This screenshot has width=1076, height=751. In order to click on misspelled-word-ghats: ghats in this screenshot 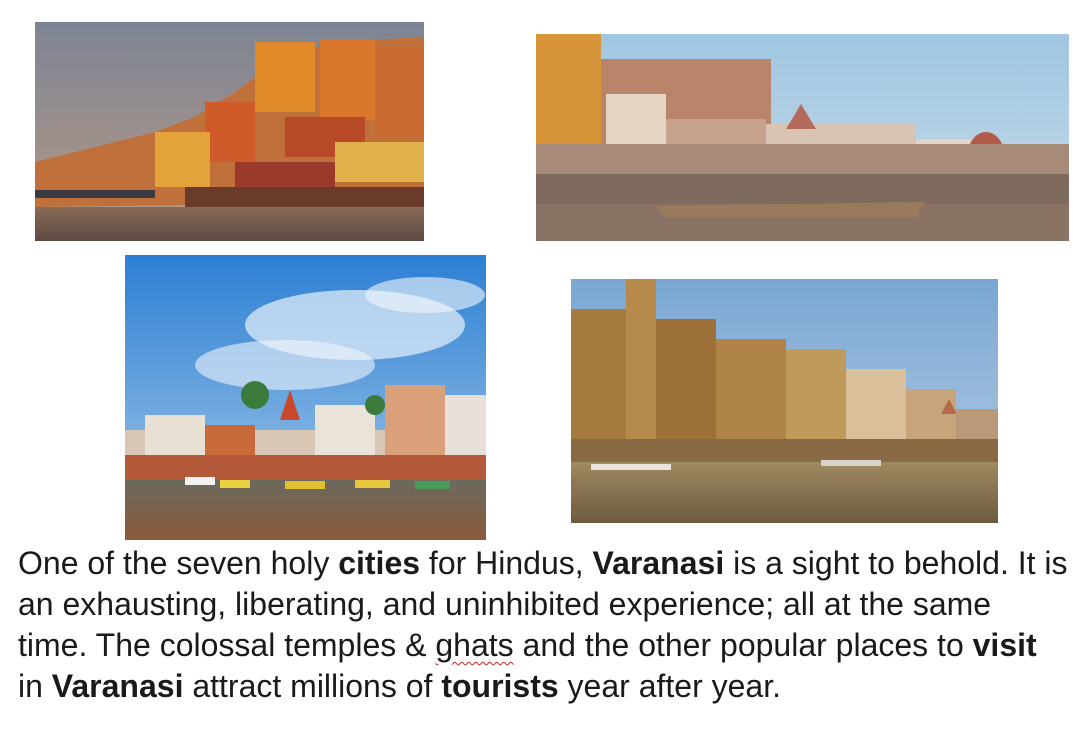, I will do `click(474, 645)`.